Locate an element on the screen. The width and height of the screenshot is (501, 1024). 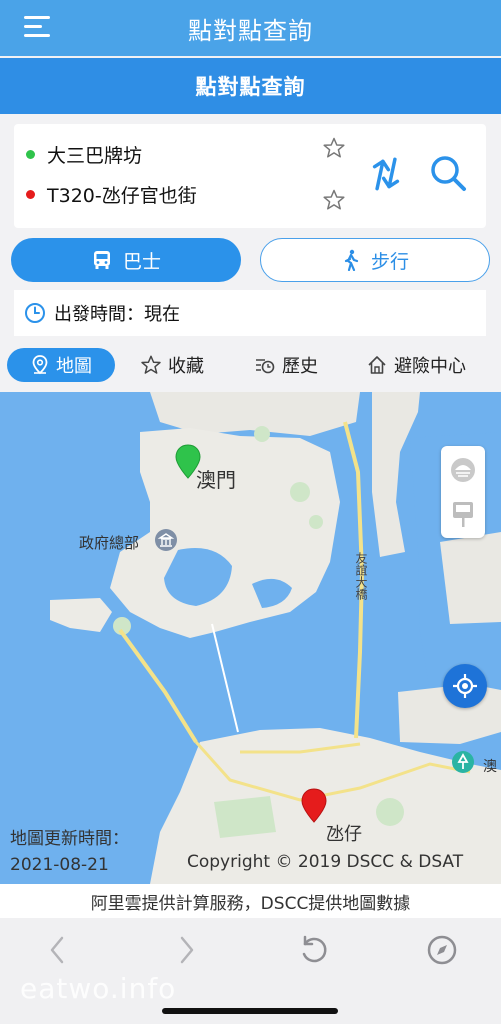
map-update-date: 2021-08-21 is located at coordinates (59, 865).